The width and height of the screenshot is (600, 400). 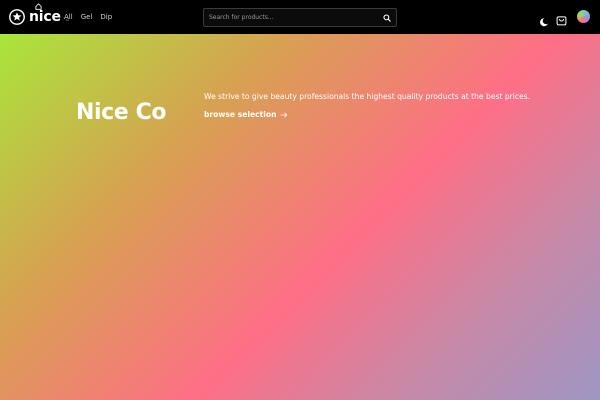 I want to click on house-icon, so click(x=38, y=6).